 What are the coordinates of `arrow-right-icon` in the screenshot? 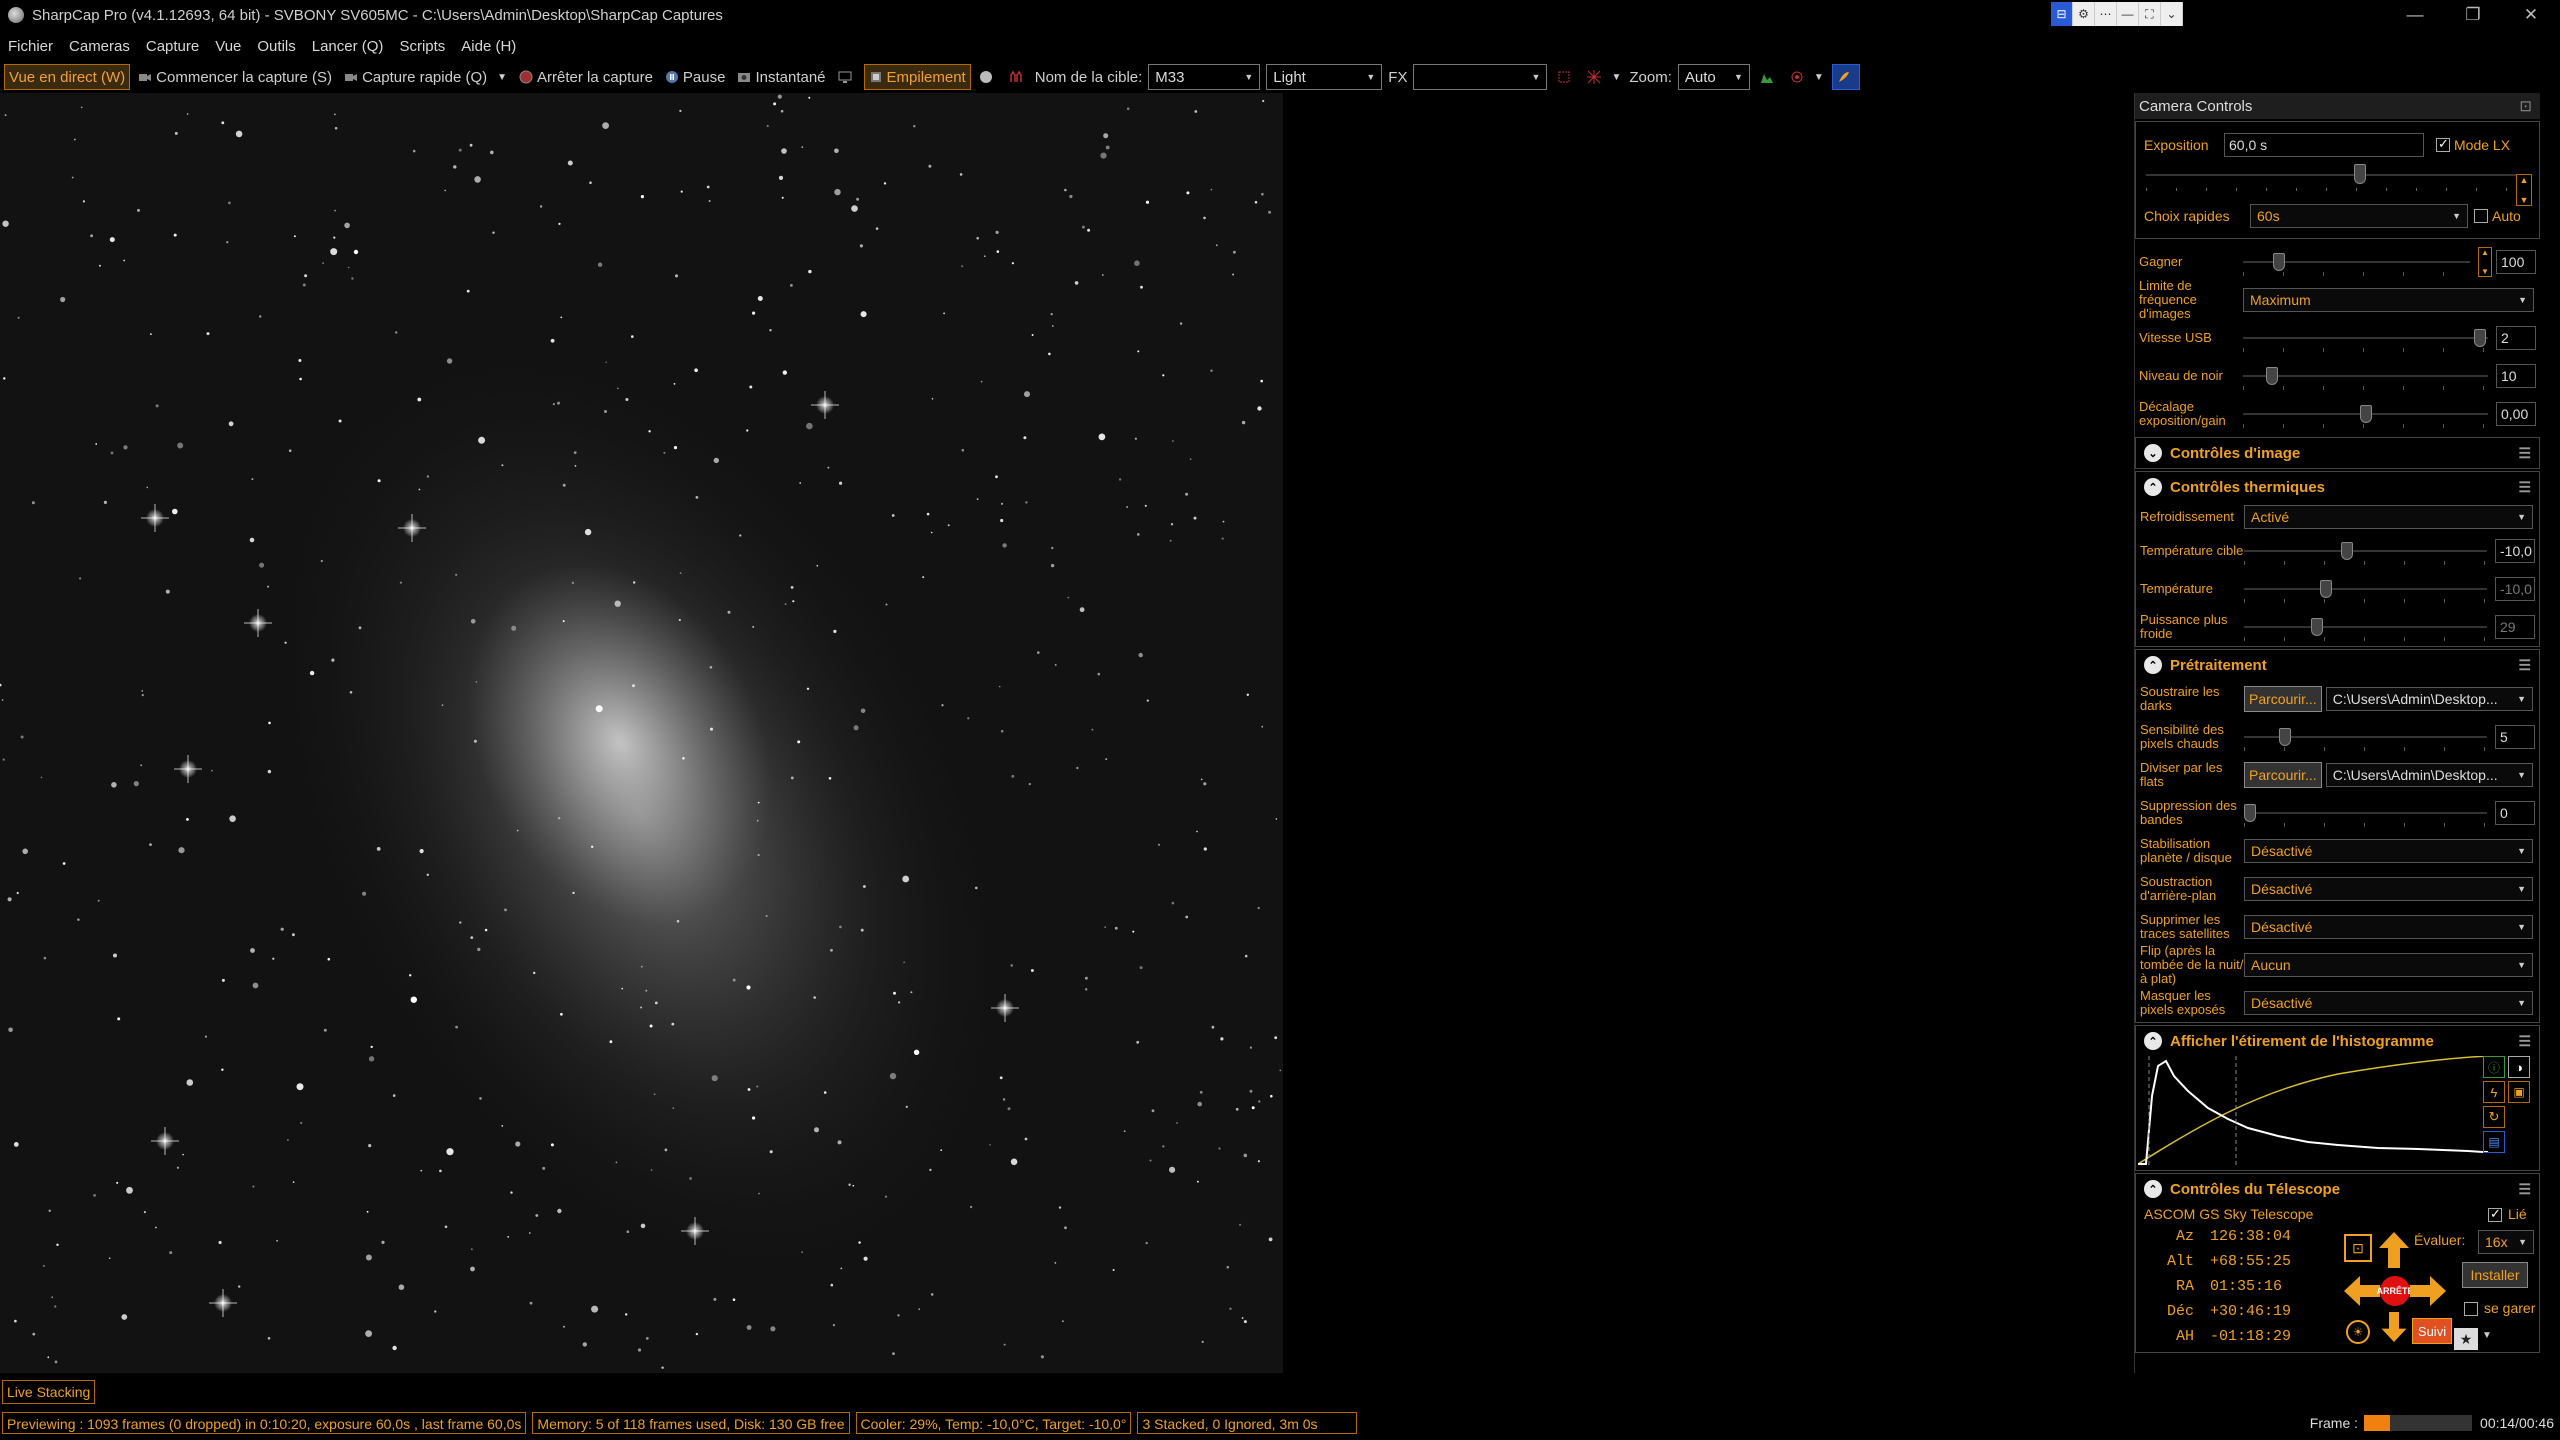 It's located at (2428, 1291).